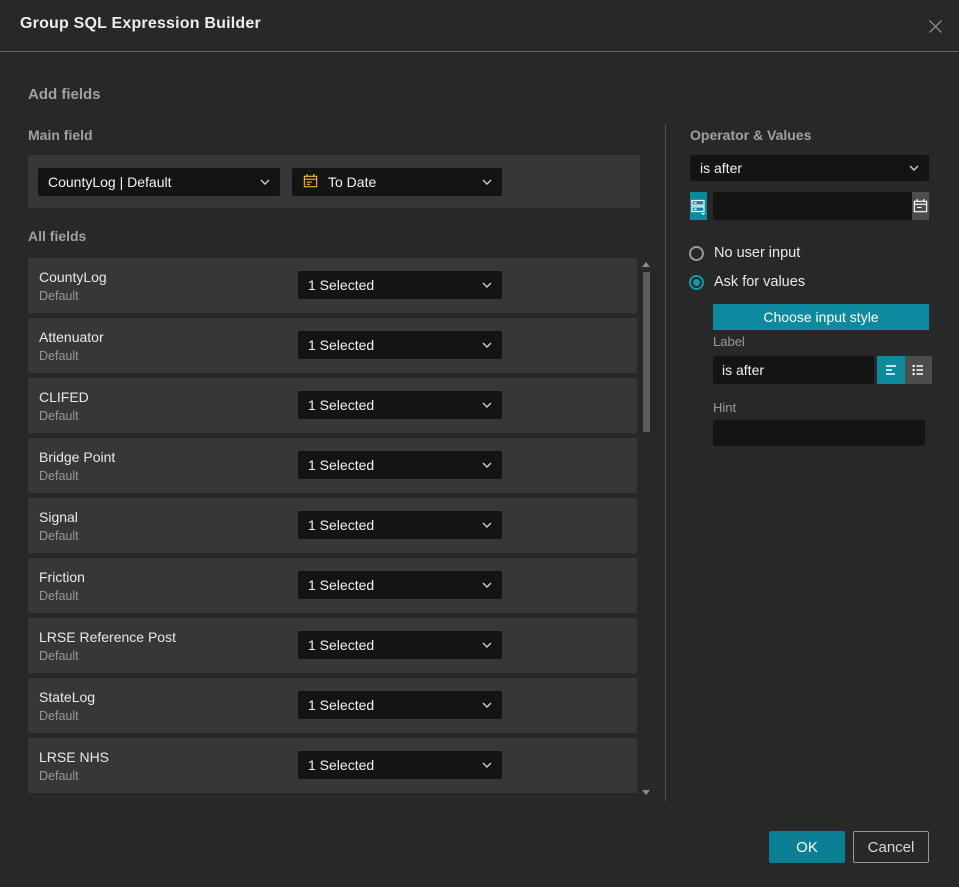 Image resolution: width=959 pixels, height=887 pixels. Describe the element at coordinates (62, 577) in the screenshot. I see `field-name: Friction` at that location.